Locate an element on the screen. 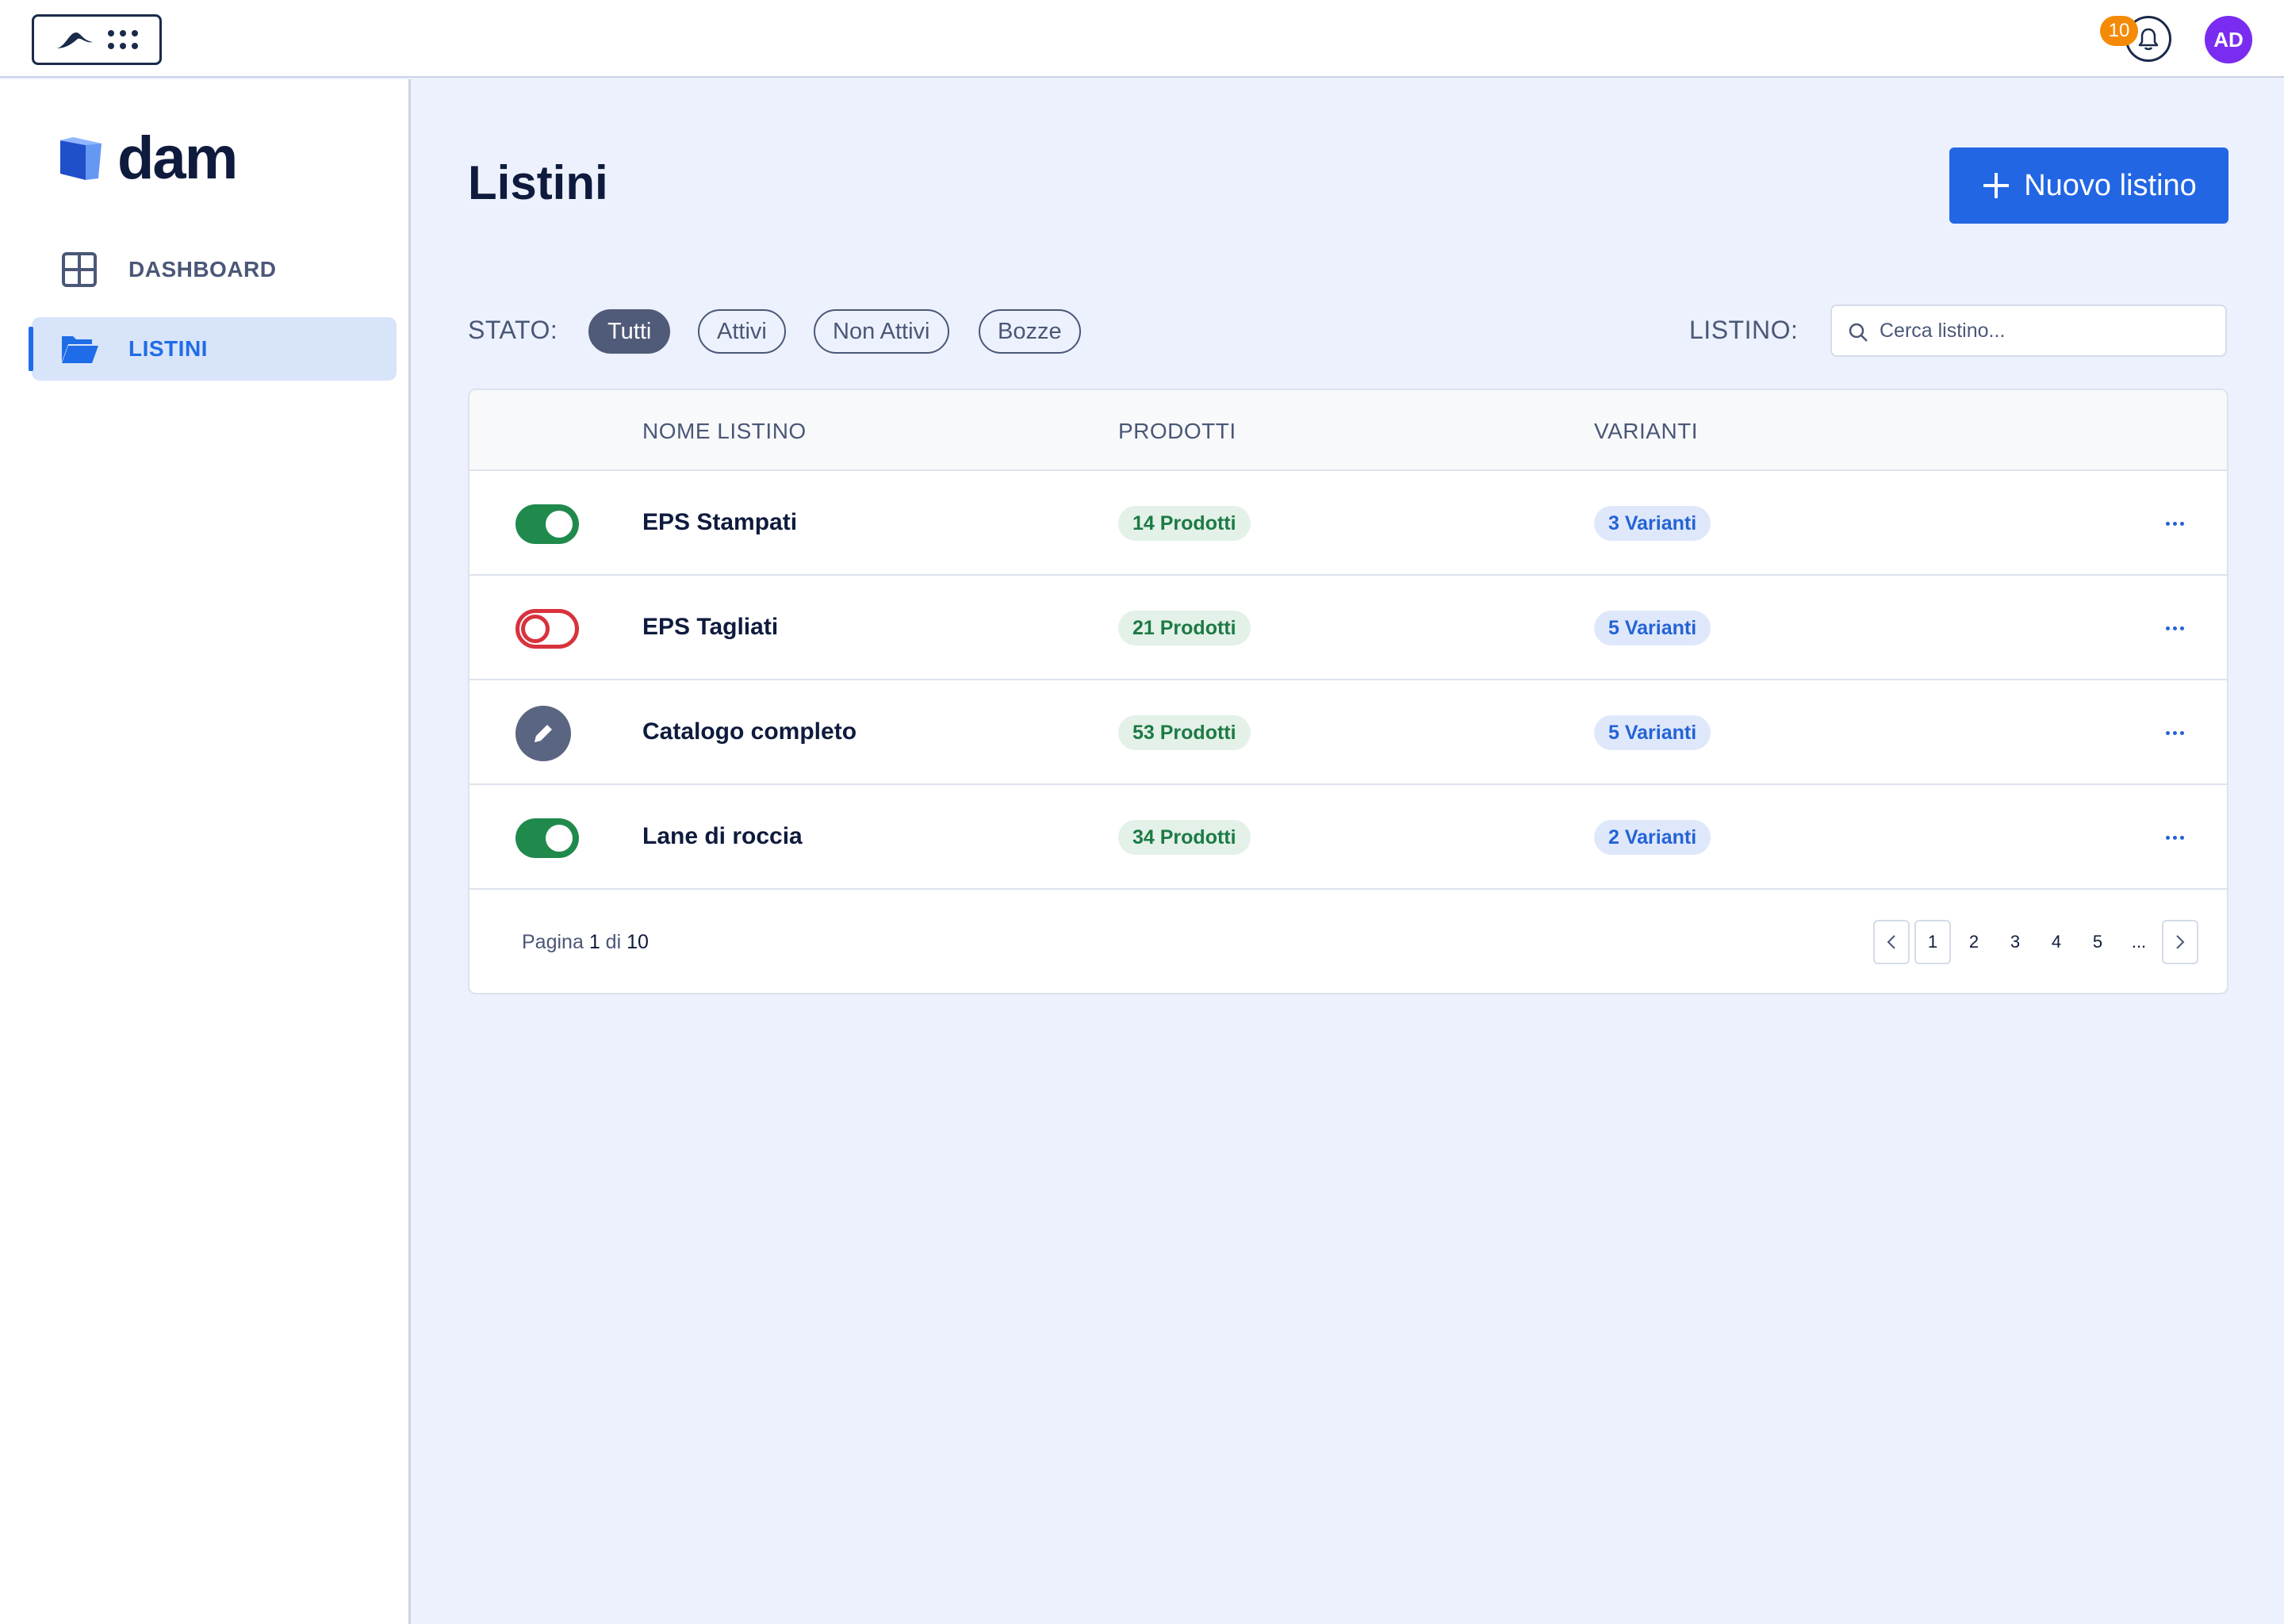 This screenshot has height=1624, width=2284. variants-badge: 2 Varianti is located at coordinates (1652, 837).